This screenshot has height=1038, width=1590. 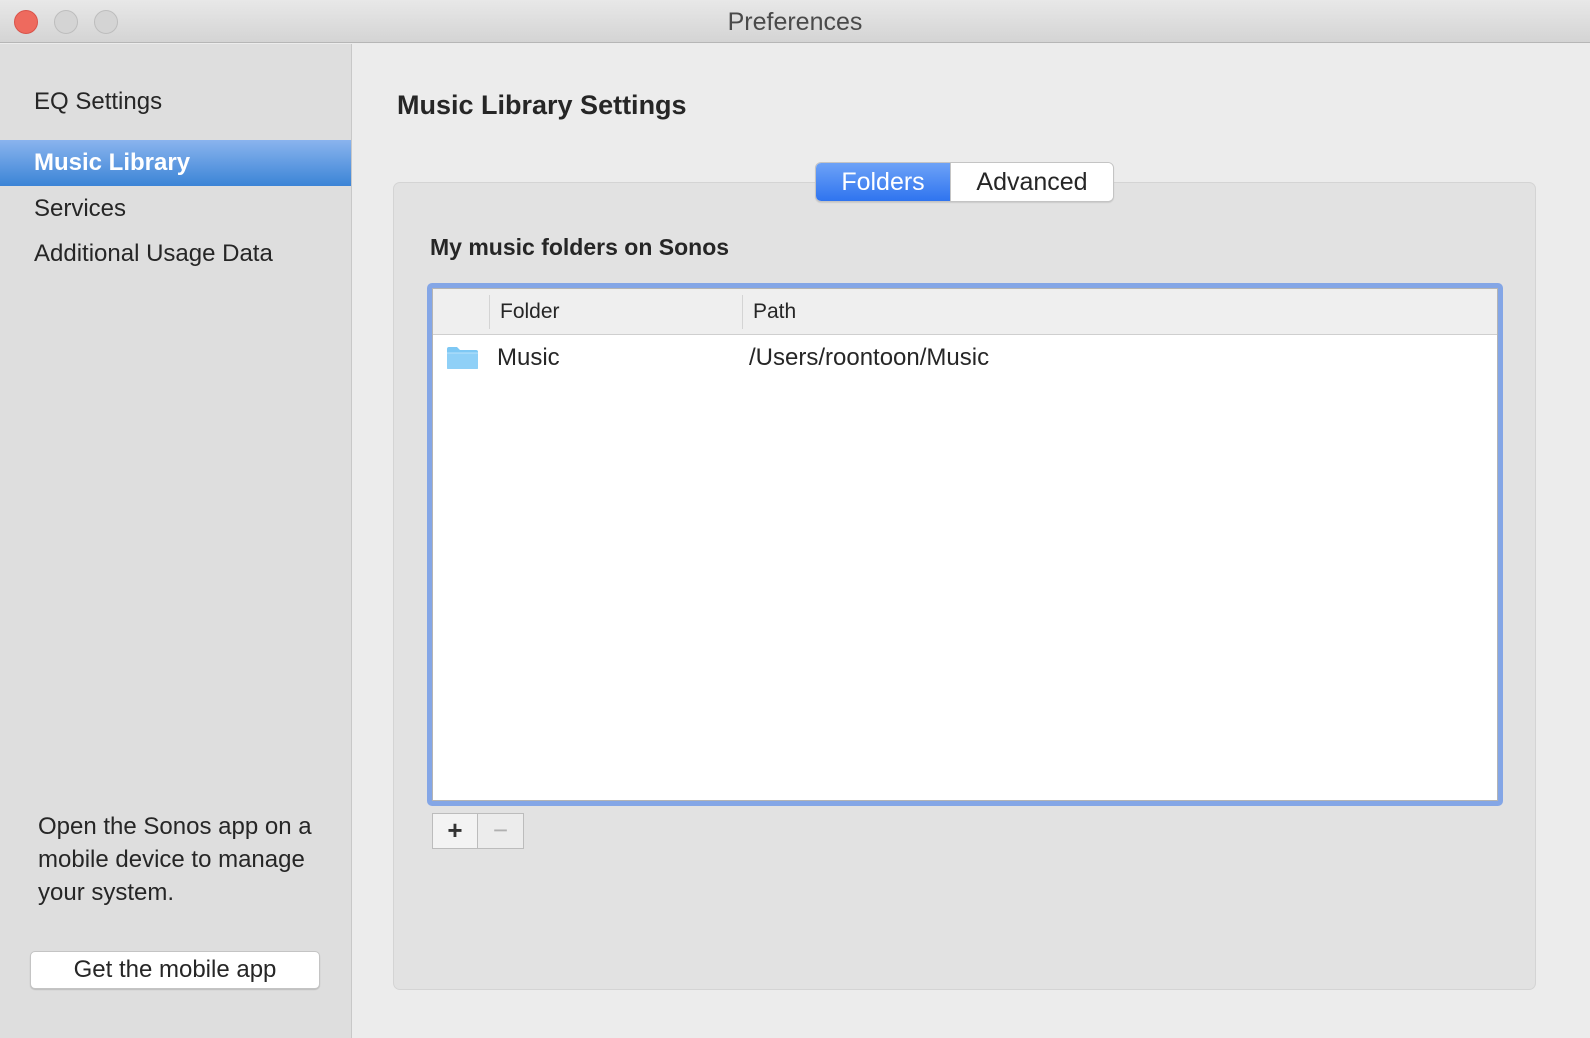 What do you see at coordinates (616, 312) in the screenshot?
I see `column-header-folder: Folder` at bounding box center [616, 312].